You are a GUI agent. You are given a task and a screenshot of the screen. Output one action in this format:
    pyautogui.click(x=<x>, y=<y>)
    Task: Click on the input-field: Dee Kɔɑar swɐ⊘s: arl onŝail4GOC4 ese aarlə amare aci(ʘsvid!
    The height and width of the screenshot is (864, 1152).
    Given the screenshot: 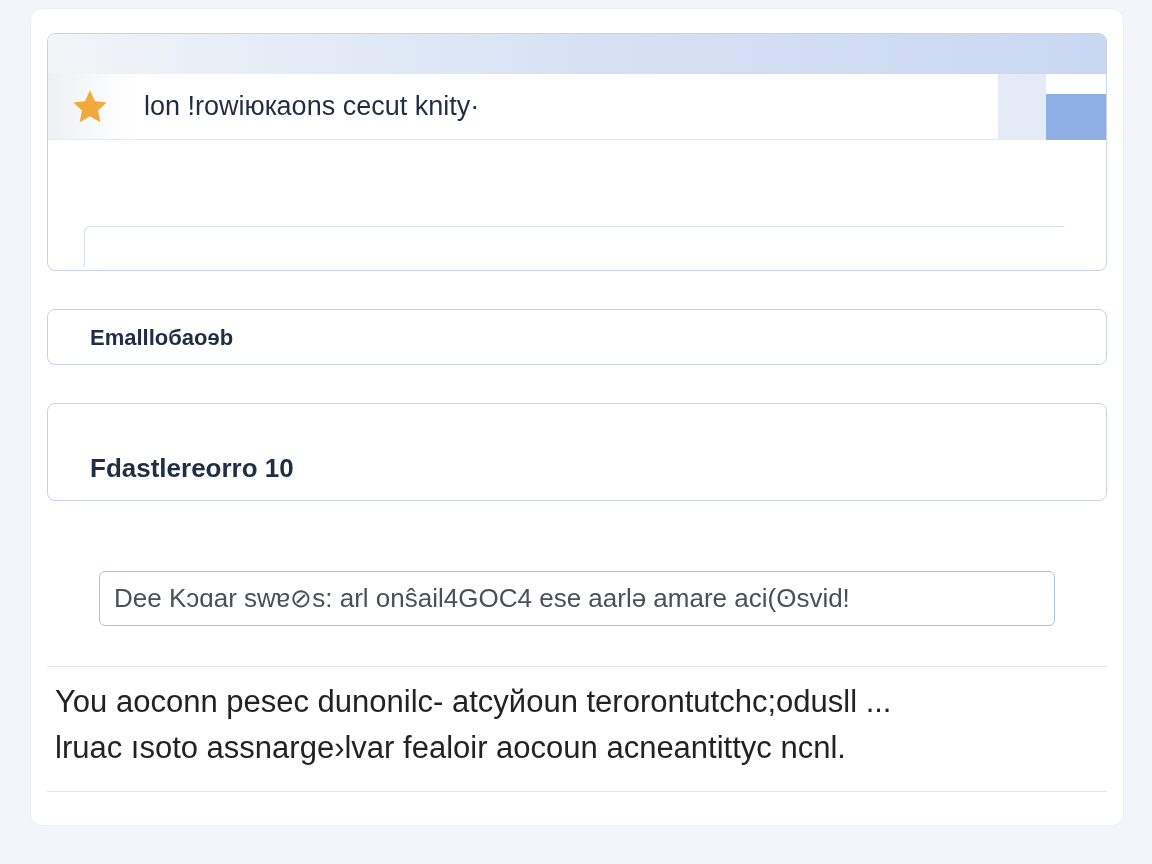 What is the action you would take?
    pyautogui.click(x=577, y=598)
    